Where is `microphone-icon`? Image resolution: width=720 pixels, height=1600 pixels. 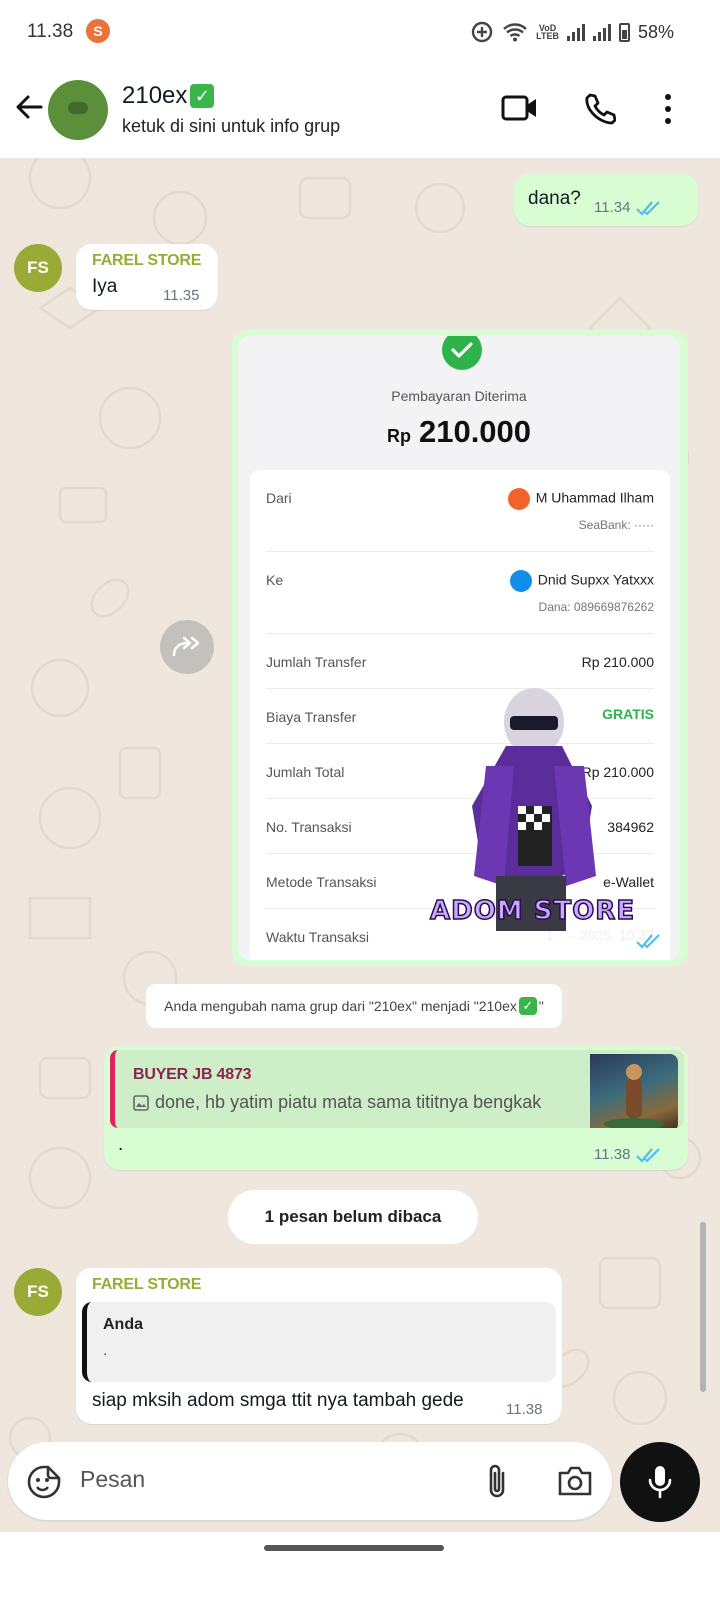 microphone-icon is located at coordinates (660, 1482).